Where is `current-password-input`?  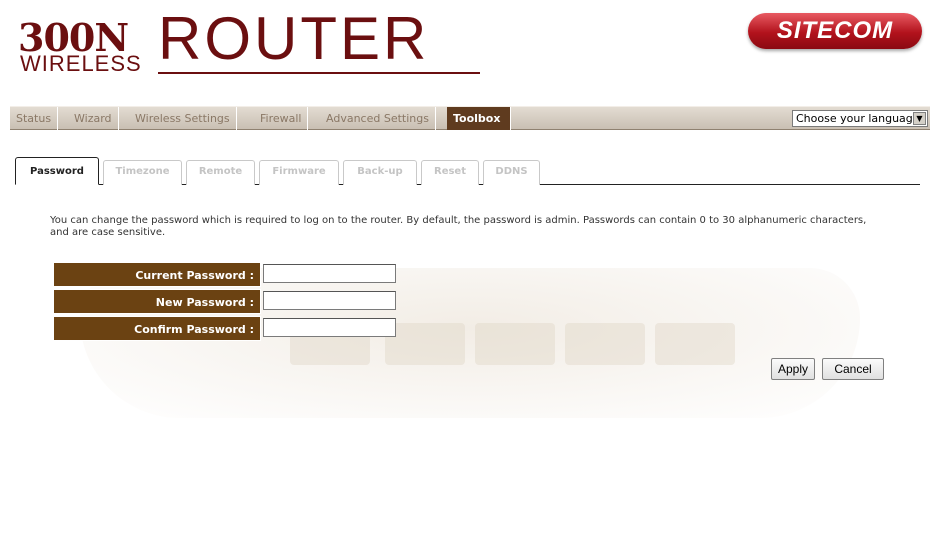 current-password-input is located at coordinates (329, 273).